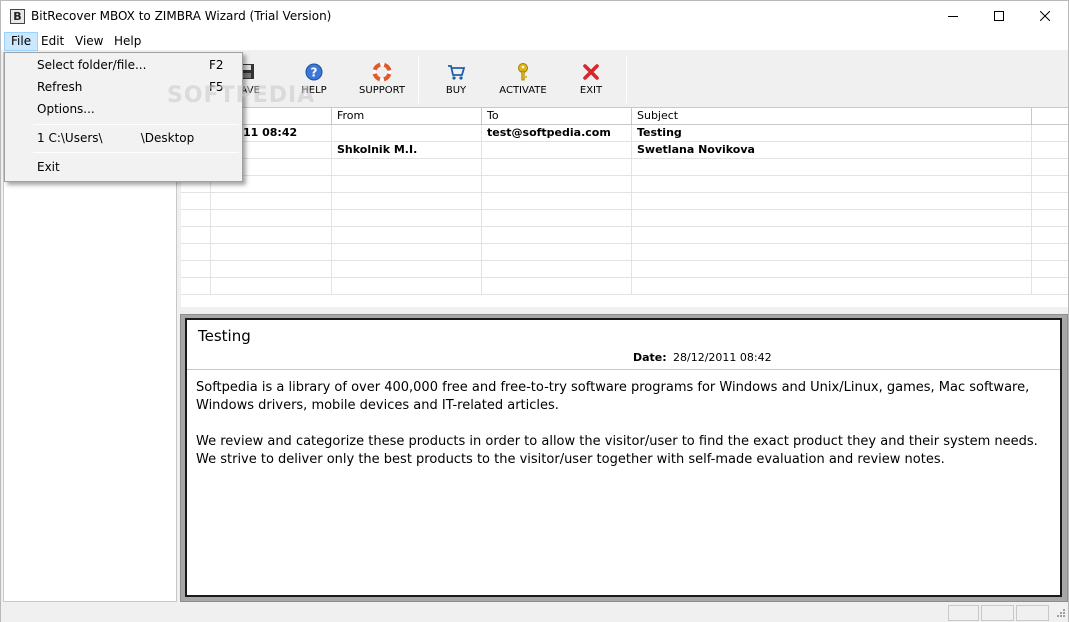  I want to click on support-button: SUPPORT, so click(382, 82).